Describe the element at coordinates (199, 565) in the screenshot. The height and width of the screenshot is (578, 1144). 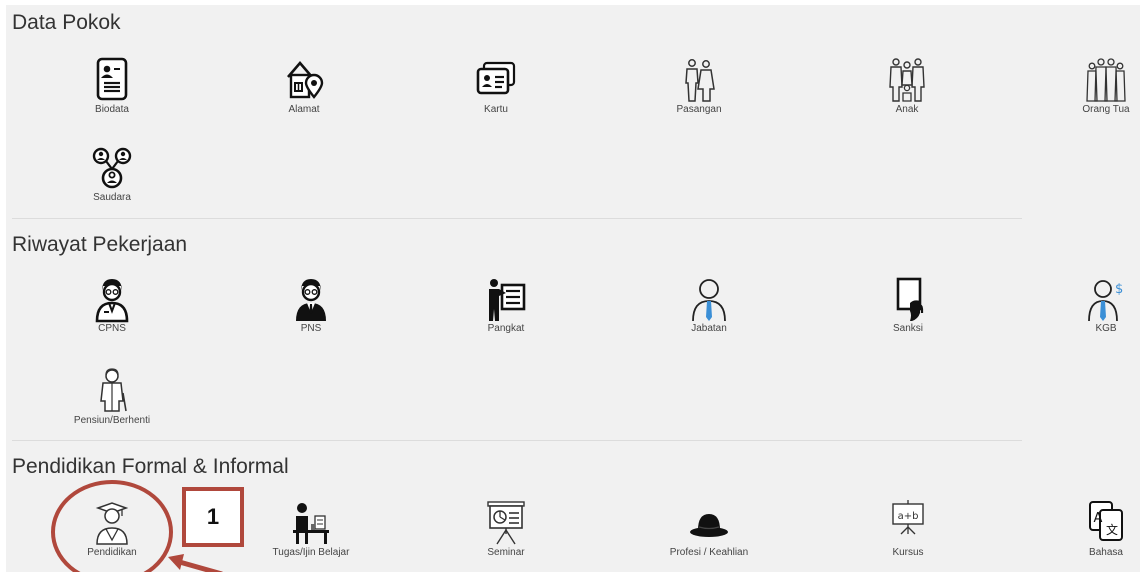
I see `annotation-arrow-line` at that location.